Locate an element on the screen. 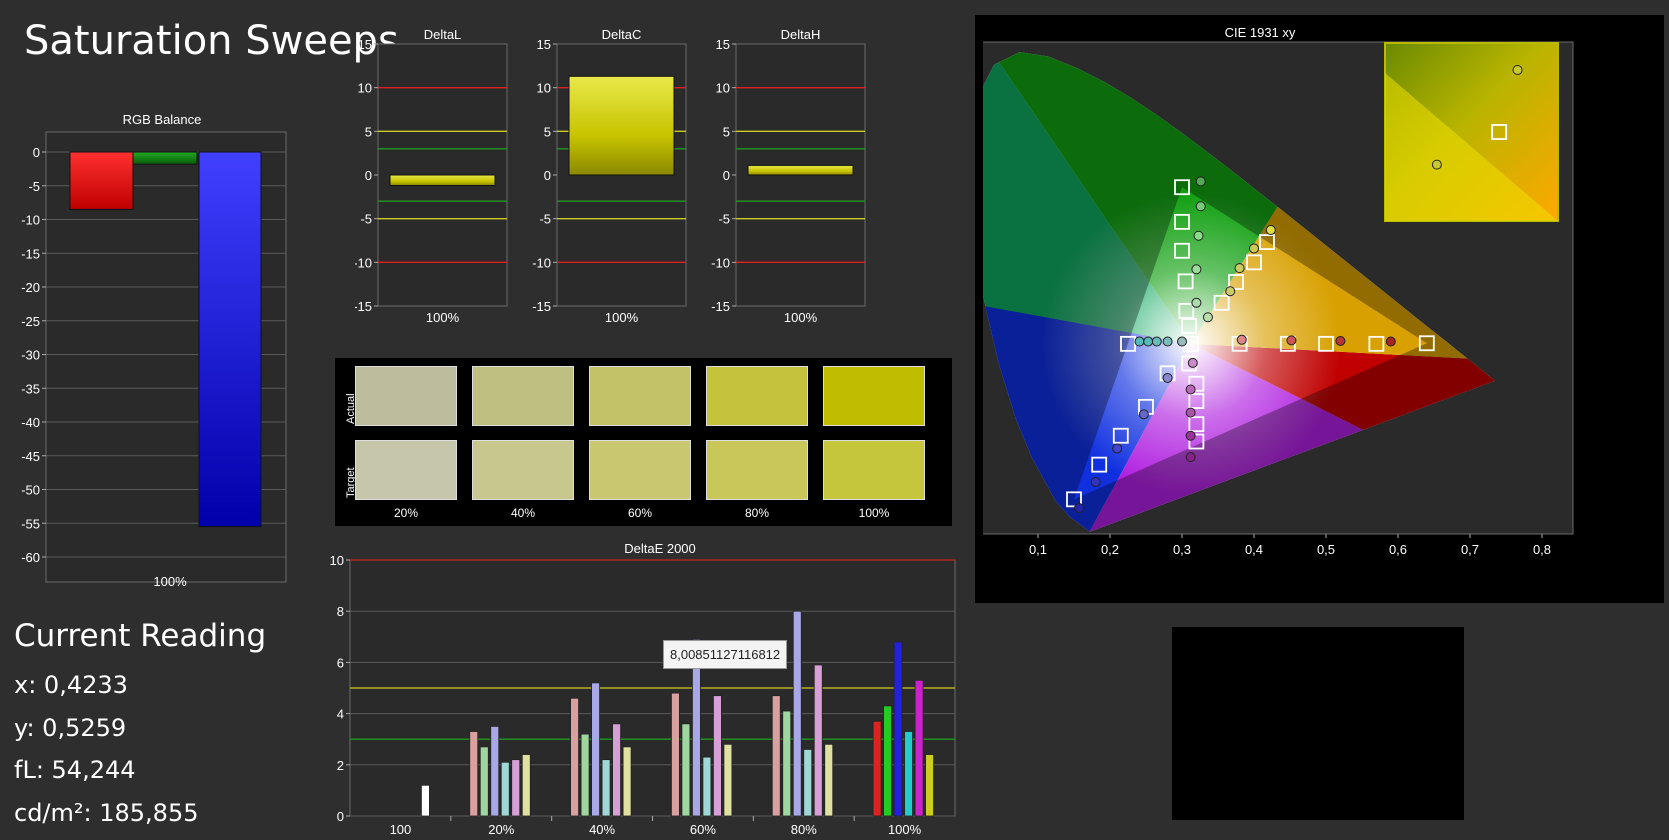  delta-e-title: DeltaE 2000 is located at coordinates (660, 548).